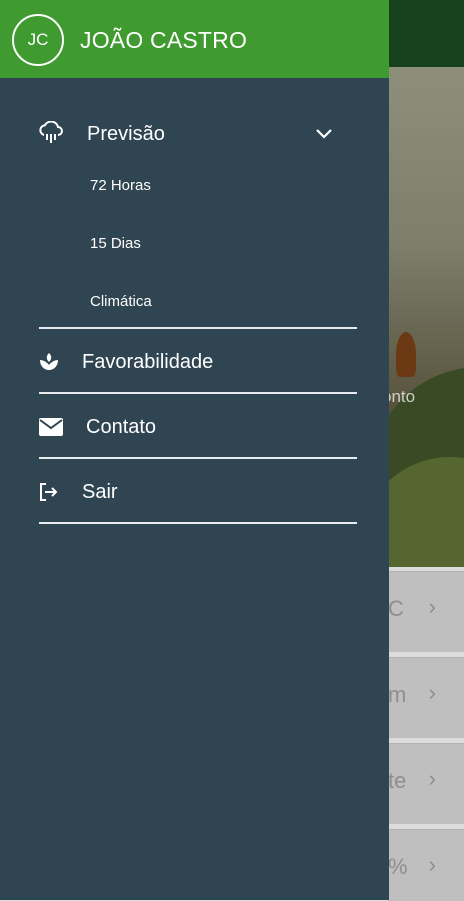 This screenshot has height=901, width=464. Describe the element at coordinates (115, 243) in the screenshot. I see `submenu-item-15-dias: 15 Dias` at that location.